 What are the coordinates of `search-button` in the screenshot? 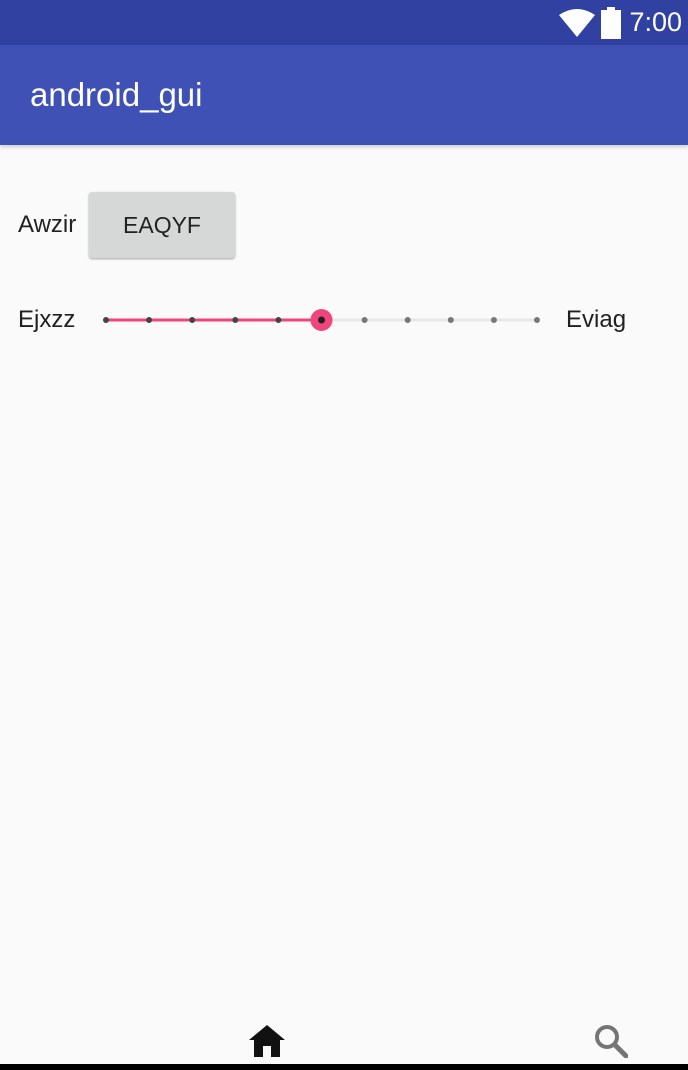 It's located at (611, 1043).